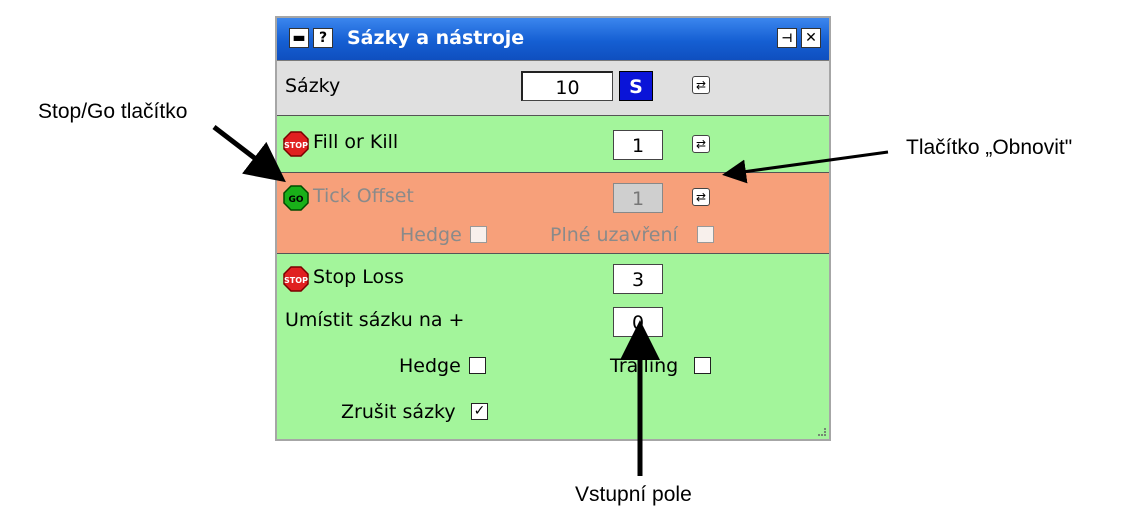 The image size is (1126, 523). What do you see at coordinates (567, 86) in the screenshot?
I see `sazky-input: 10` at bounding box center [567, 86].